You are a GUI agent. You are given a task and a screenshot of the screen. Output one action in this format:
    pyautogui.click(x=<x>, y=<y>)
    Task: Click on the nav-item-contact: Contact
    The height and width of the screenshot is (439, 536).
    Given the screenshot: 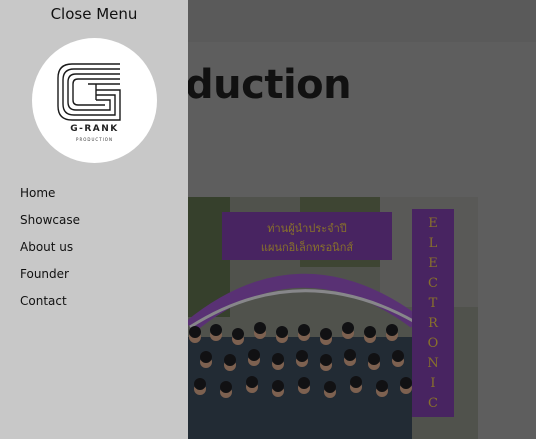 What is the action you would take?
    pyautogui.click(x=50, y=307)
    